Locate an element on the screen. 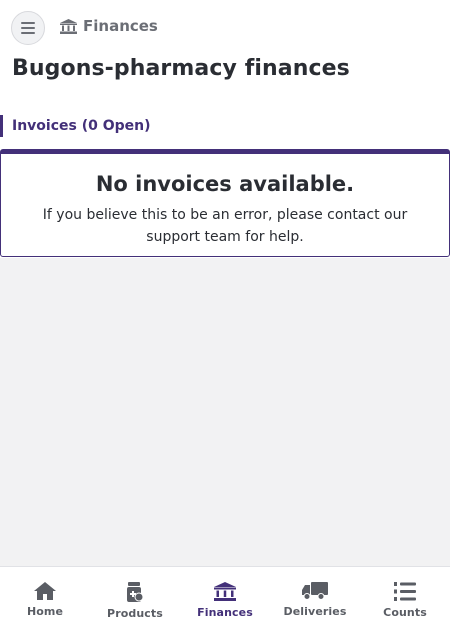 The image size is (450, 626). list-icon is located at coordinates (405, 591).